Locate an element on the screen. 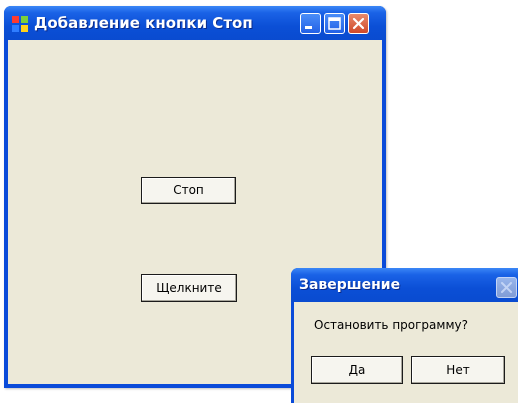 This screenshot has width=518, height=403. minimize-icon is located at coordinates (308, 27).